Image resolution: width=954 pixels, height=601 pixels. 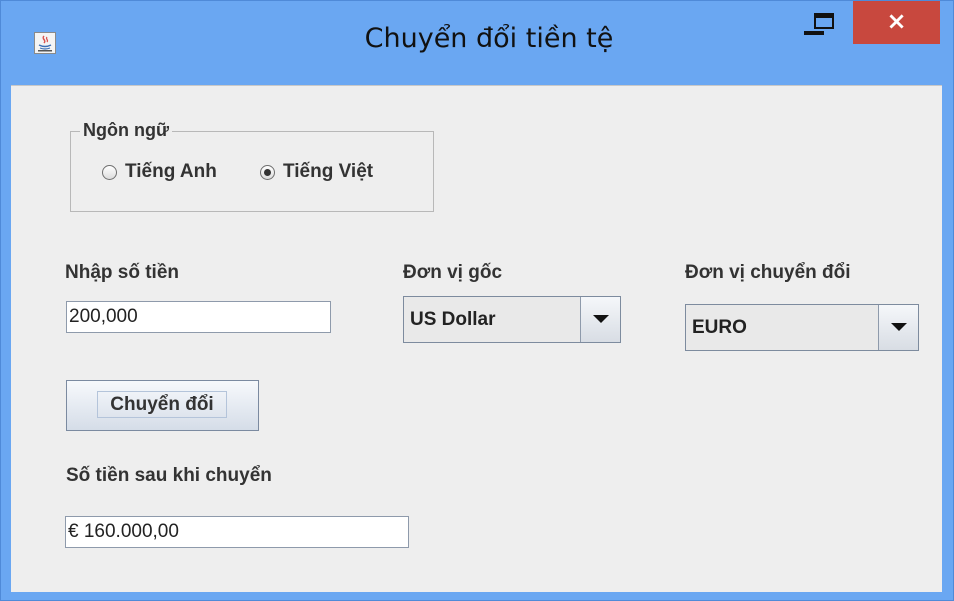 I want to click on target-unit-dropdown: EURO, so click(x=802, y=327).